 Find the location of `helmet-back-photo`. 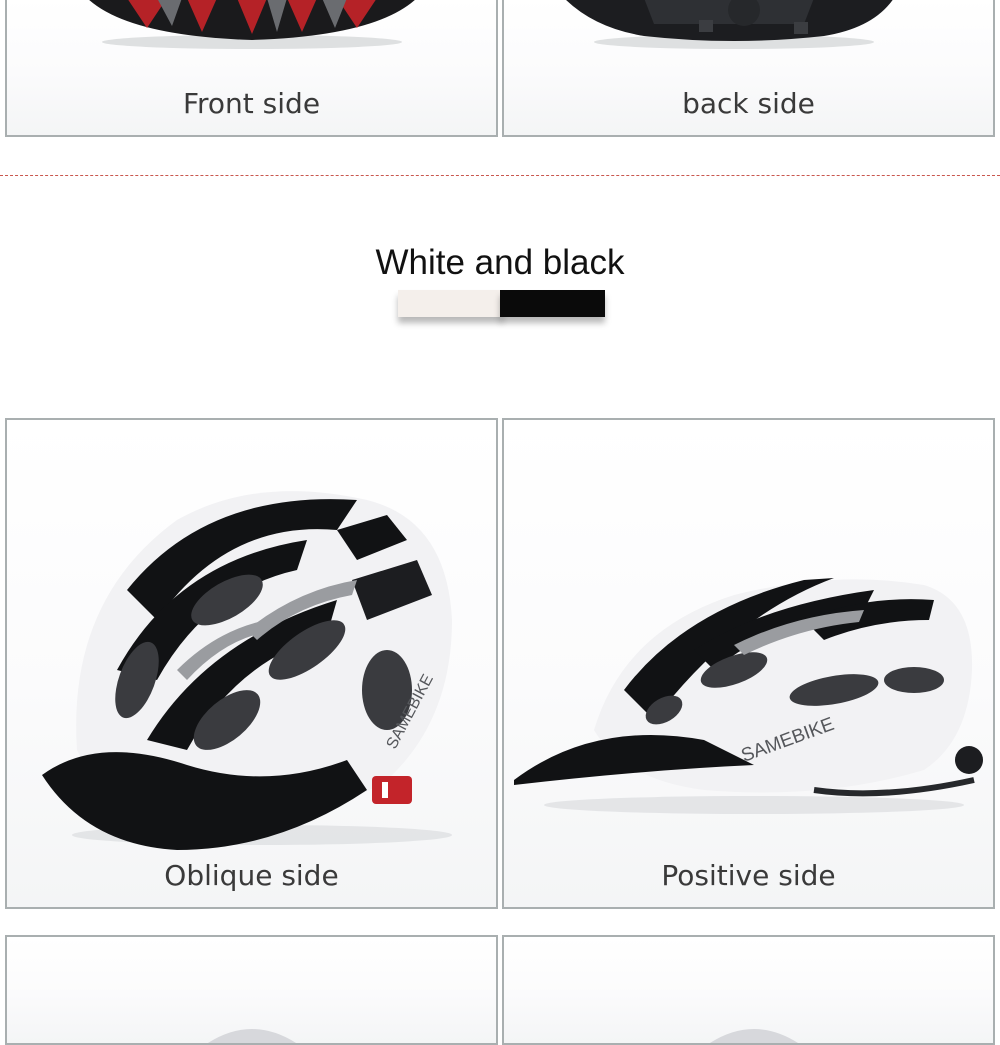

helmet-back-photo is located at coordinates (729, 24).